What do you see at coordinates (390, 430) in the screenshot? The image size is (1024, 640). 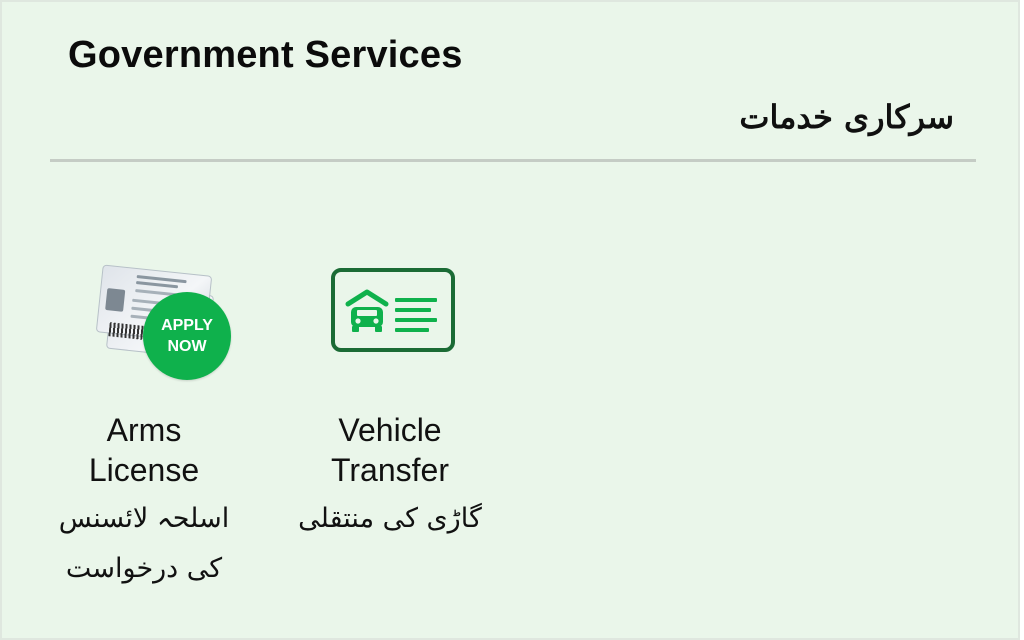 I see `service-label-en-line1: Vehicle` at bounding box center [390, 430].